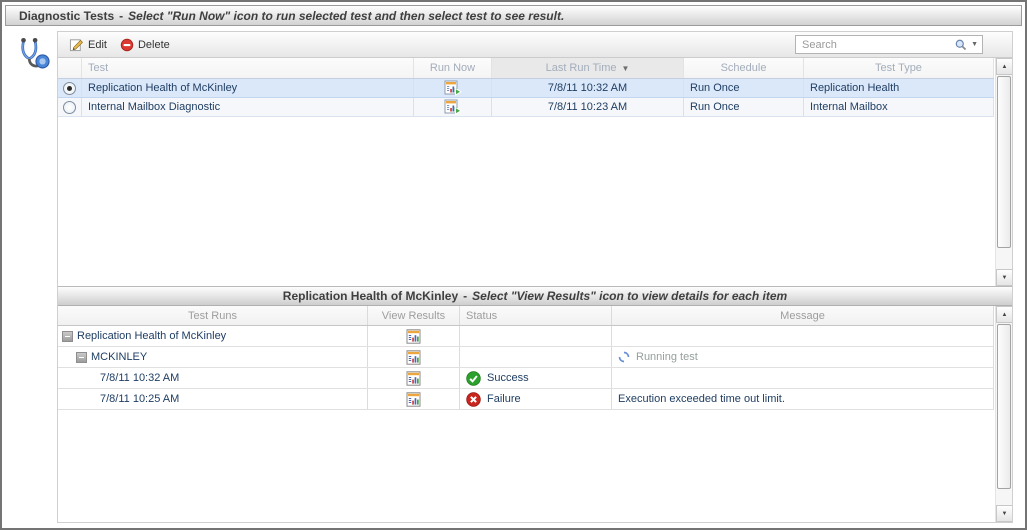 Image resolution: width=1027 pixels, height=530 pixels. Describe the element at coordinates (701, 399) in the screenshot. I see `failure-message: Execution exceeded time out limit.` at that location.